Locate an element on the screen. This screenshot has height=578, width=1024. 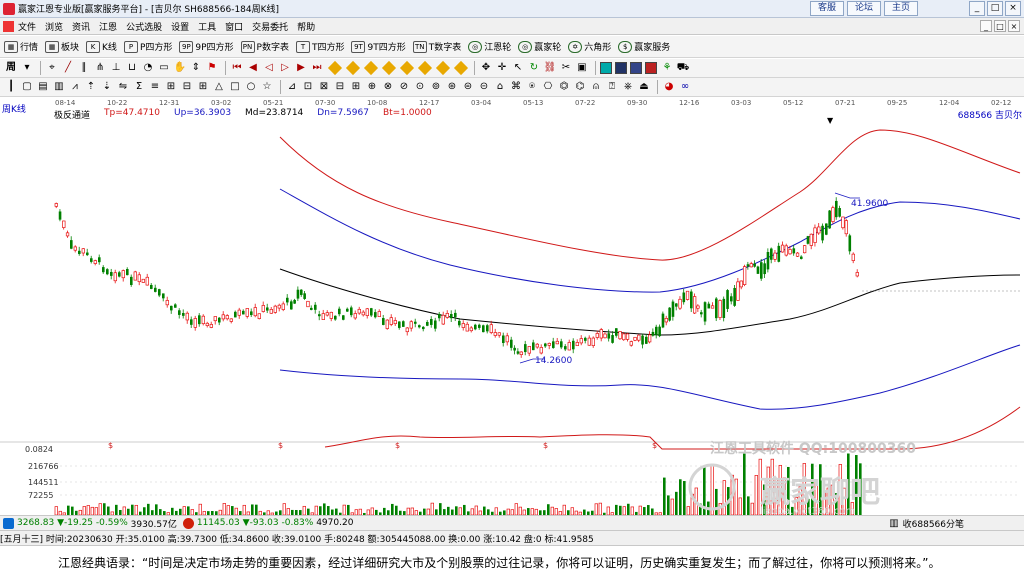
flag-icon: ⚑ is located at coordinates (212, 68).